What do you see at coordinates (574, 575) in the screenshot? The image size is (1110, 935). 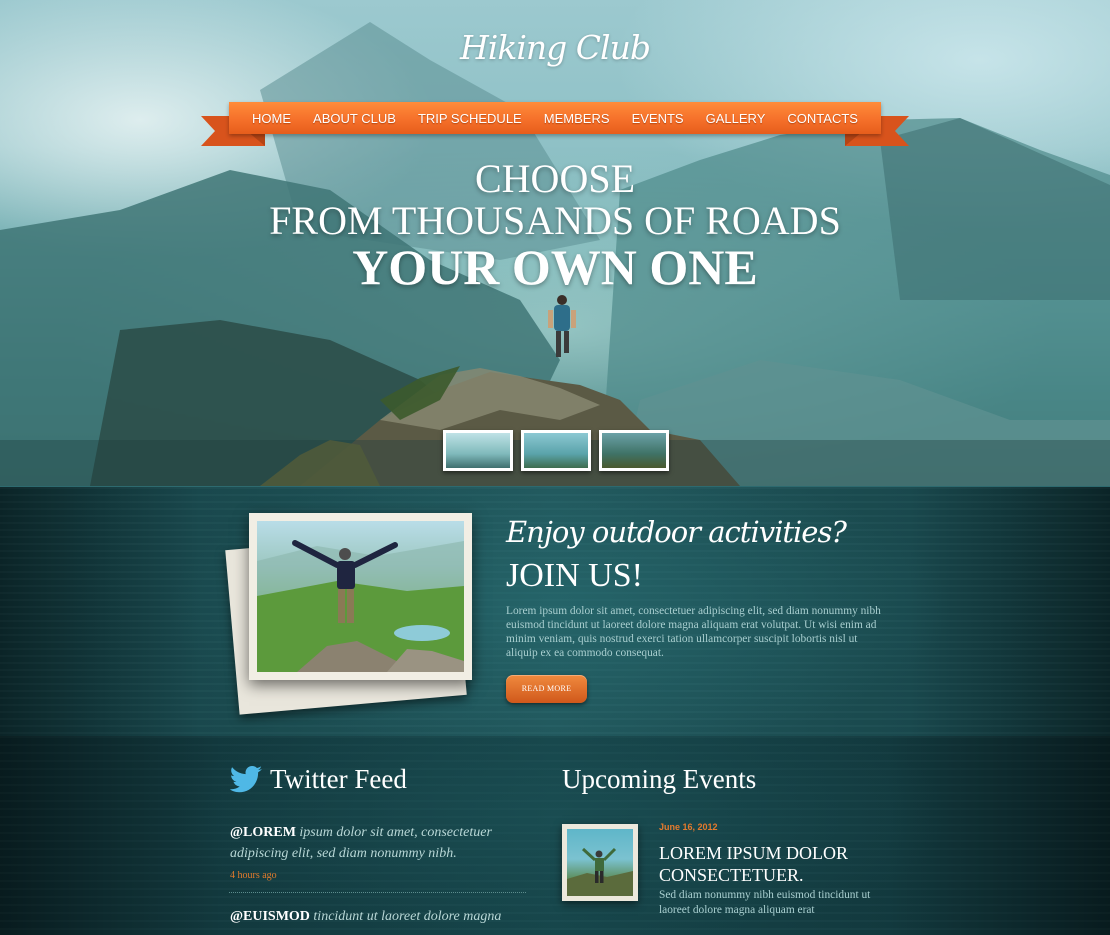 I see `join-title: JOIN US!` at bounding box center [574, 575].